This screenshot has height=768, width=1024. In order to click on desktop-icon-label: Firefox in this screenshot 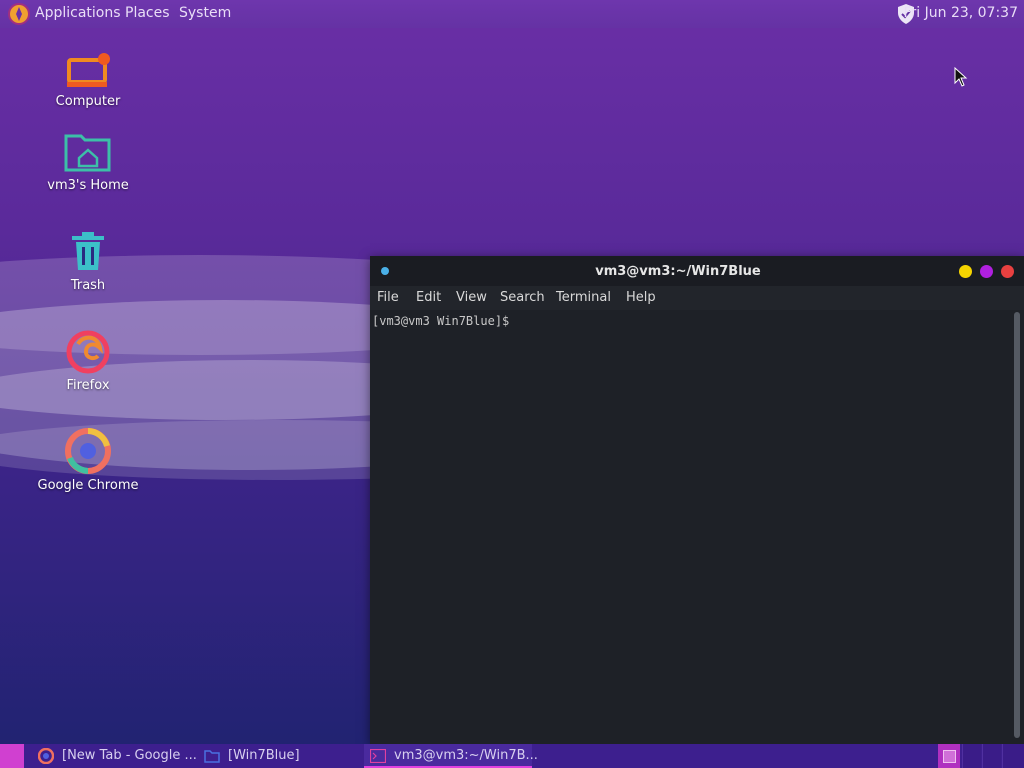, I will do `click(88, 385)`.